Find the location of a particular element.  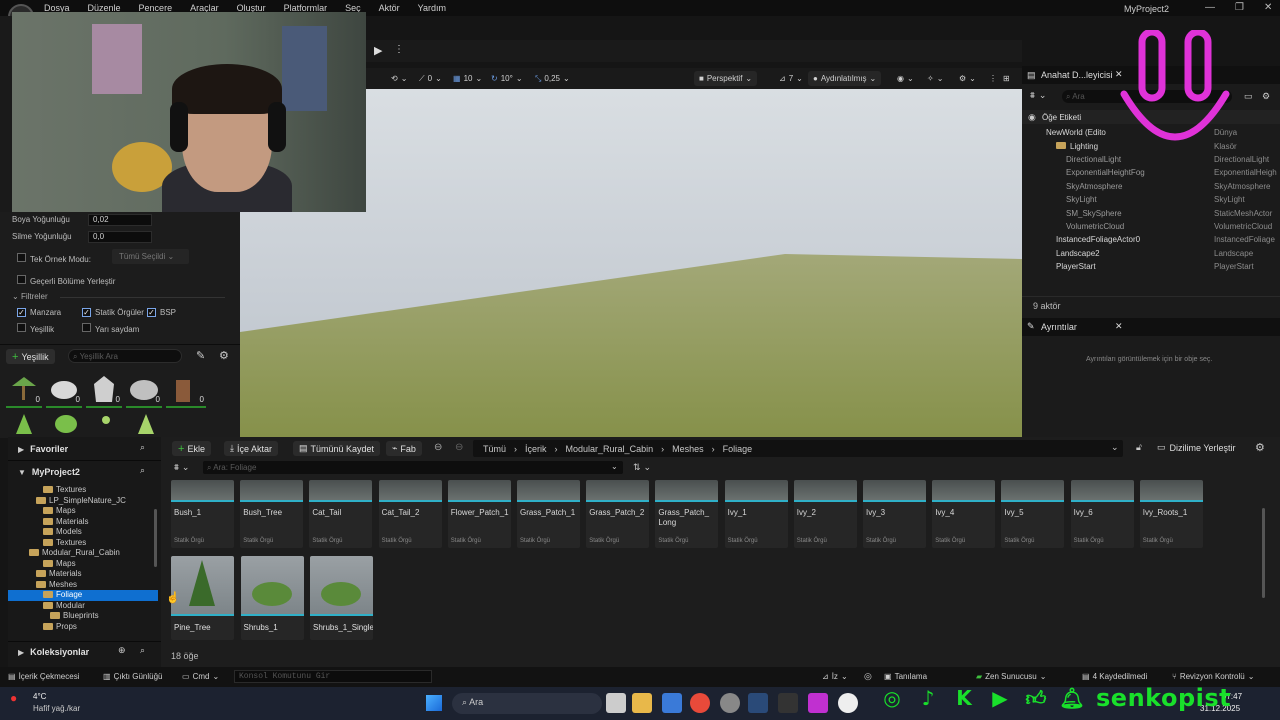

lock-icon: 🔓︎ is located at coordinates (1139, 447).